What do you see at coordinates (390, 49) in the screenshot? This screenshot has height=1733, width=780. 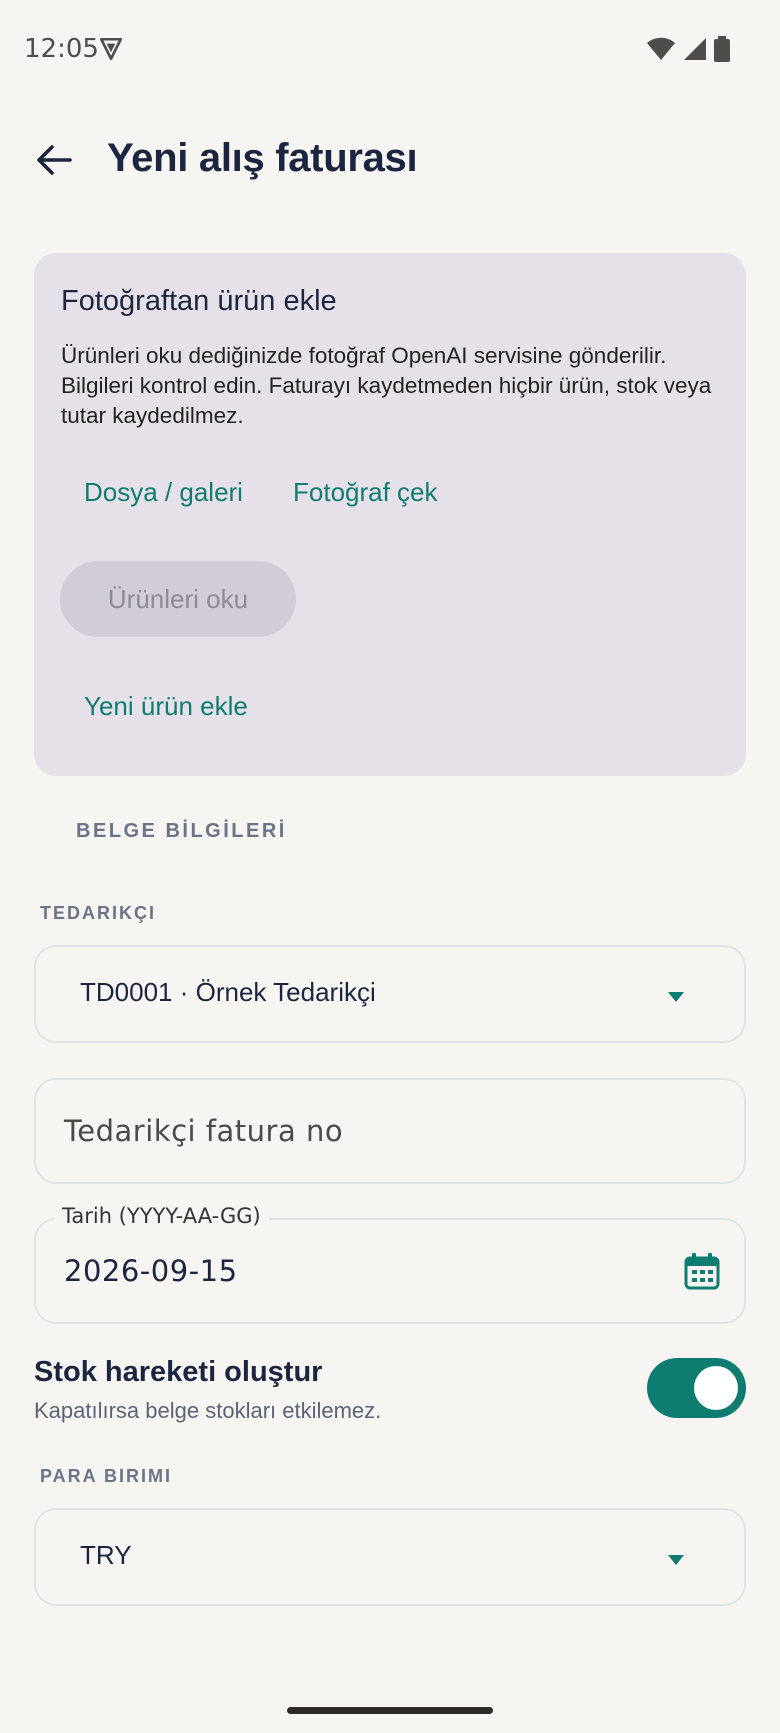 I see `status-bar: 12:05` at bounding box center [390, 49].